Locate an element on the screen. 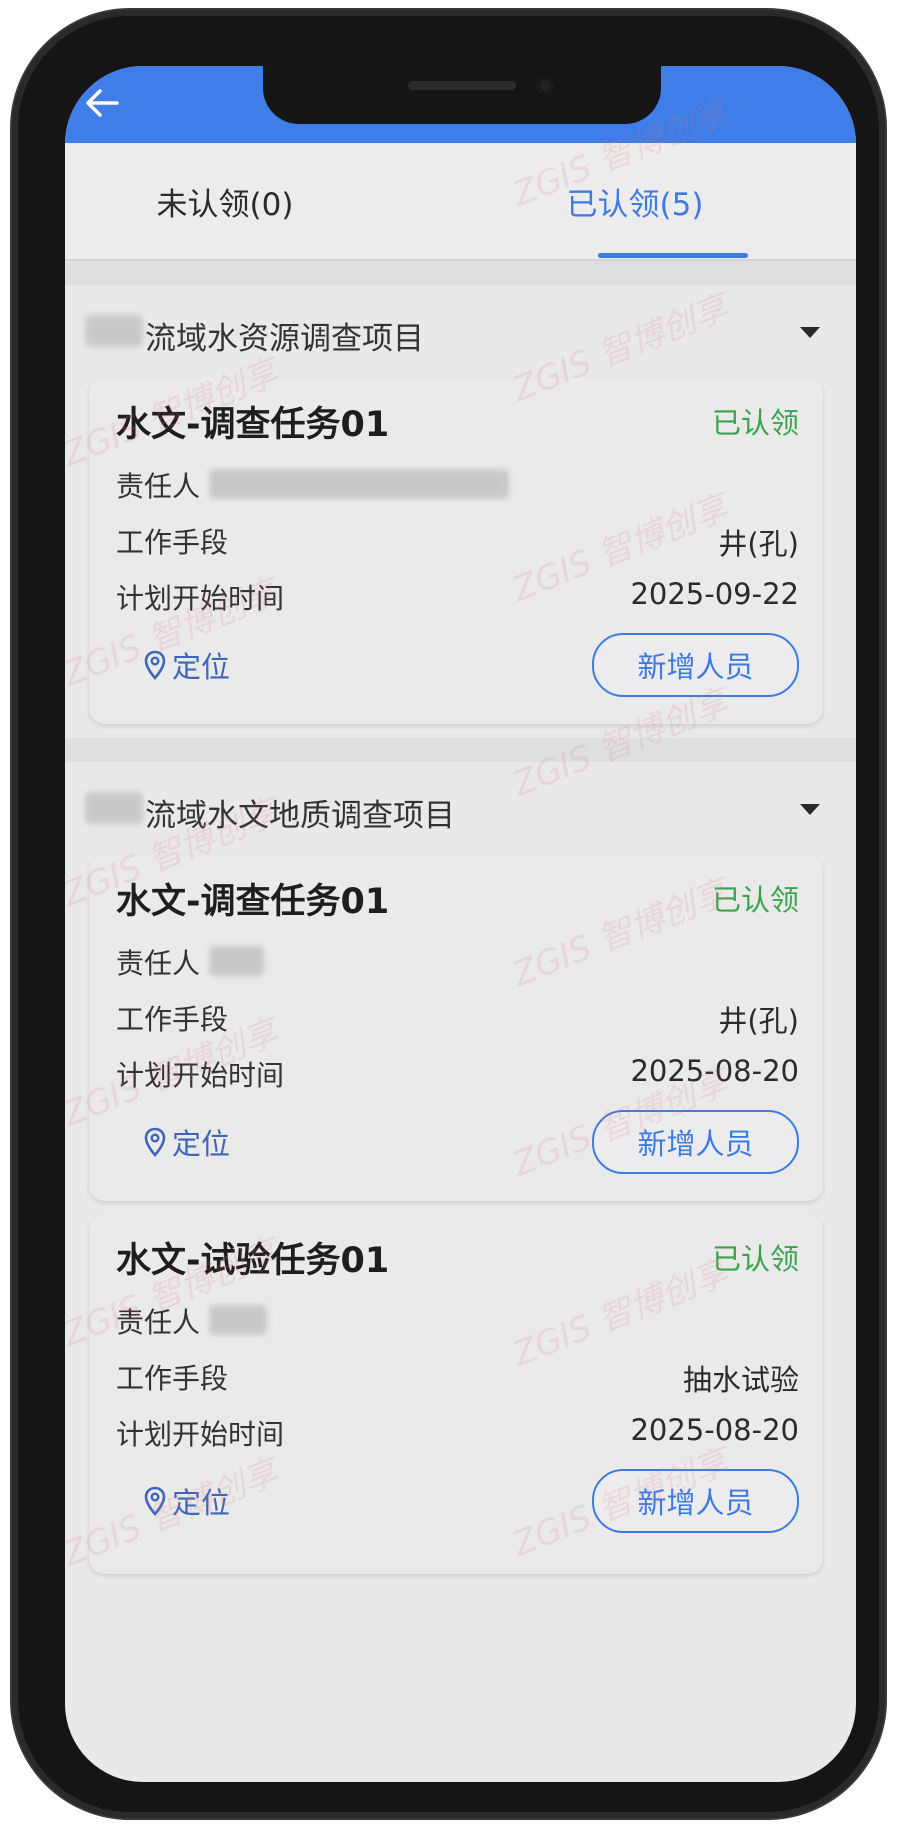 This screenshot has width=897, height=1828. speaker-grille is located at coordinates (462, 85).